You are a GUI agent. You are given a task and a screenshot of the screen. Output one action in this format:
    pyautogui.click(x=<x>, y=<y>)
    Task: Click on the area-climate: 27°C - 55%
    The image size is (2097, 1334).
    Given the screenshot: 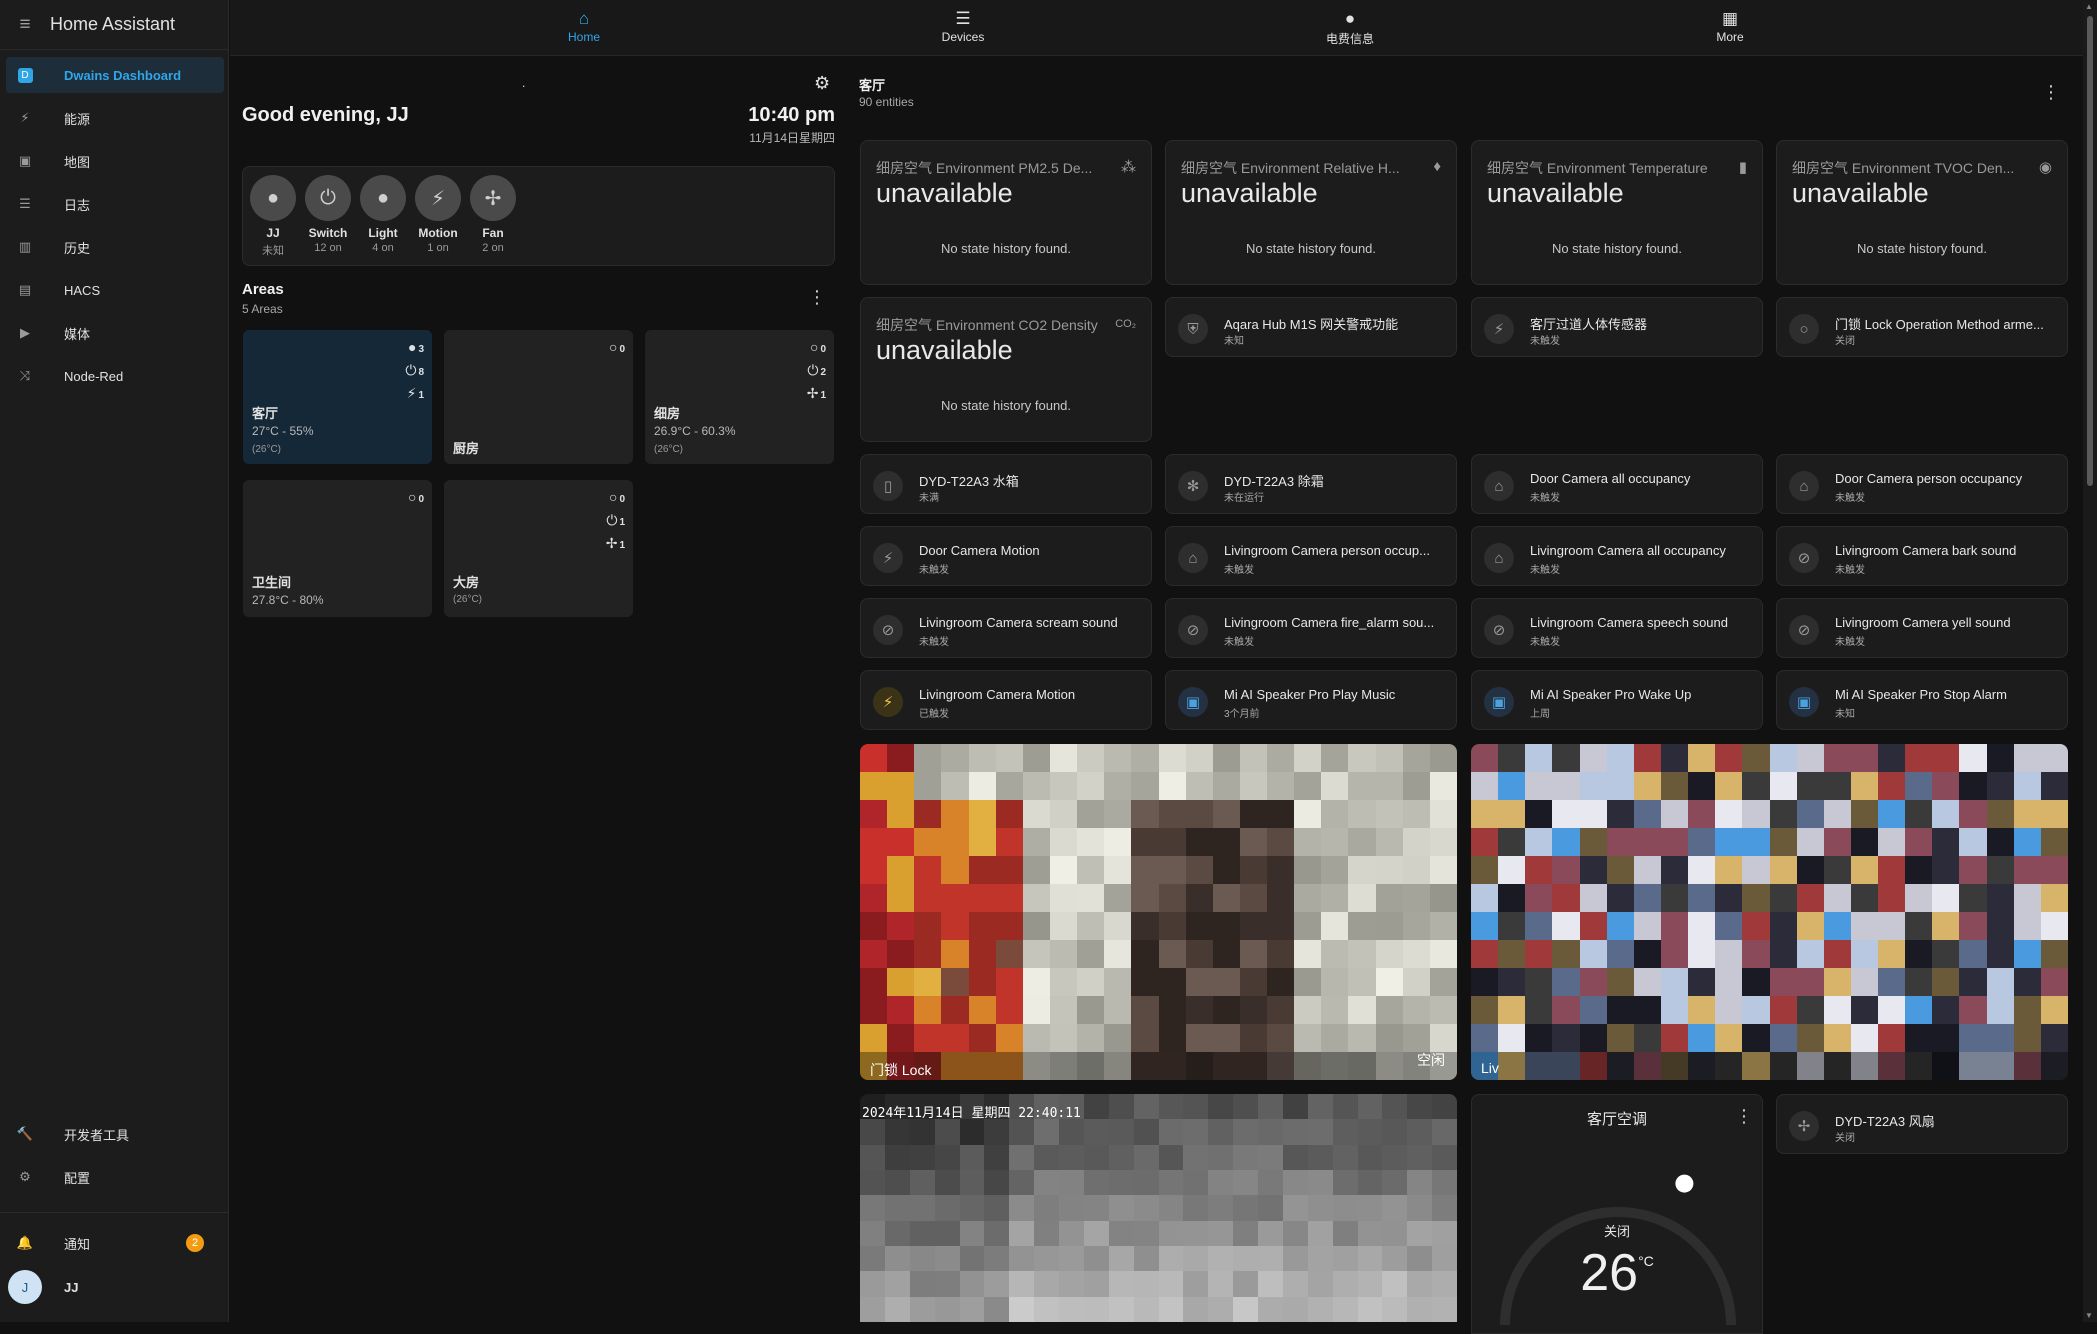 What is the action you would take?
    pyautogui.click(x=283, y=431)
    